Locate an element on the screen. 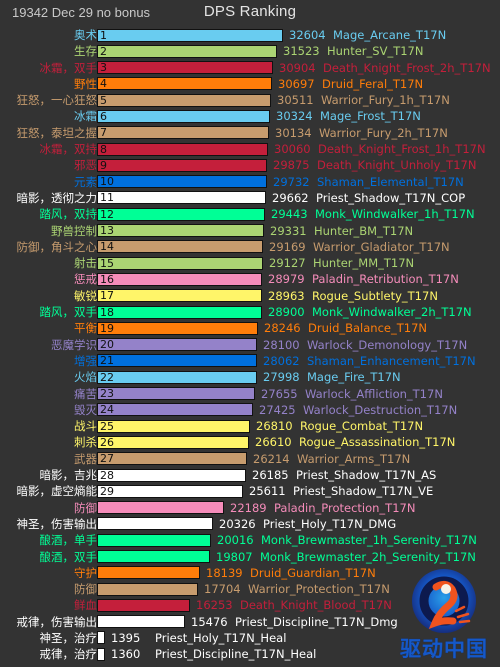  row-spec-label: 战斗 is located at coordinates (85, 426).